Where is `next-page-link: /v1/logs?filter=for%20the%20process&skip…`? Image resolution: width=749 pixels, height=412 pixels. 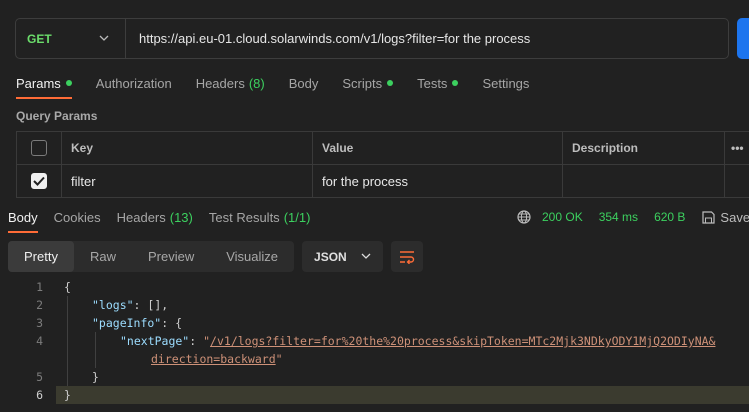
next-page-link: /v1/logs?filter=for%20the%20process&skip… is located at coordinates (462, 341).